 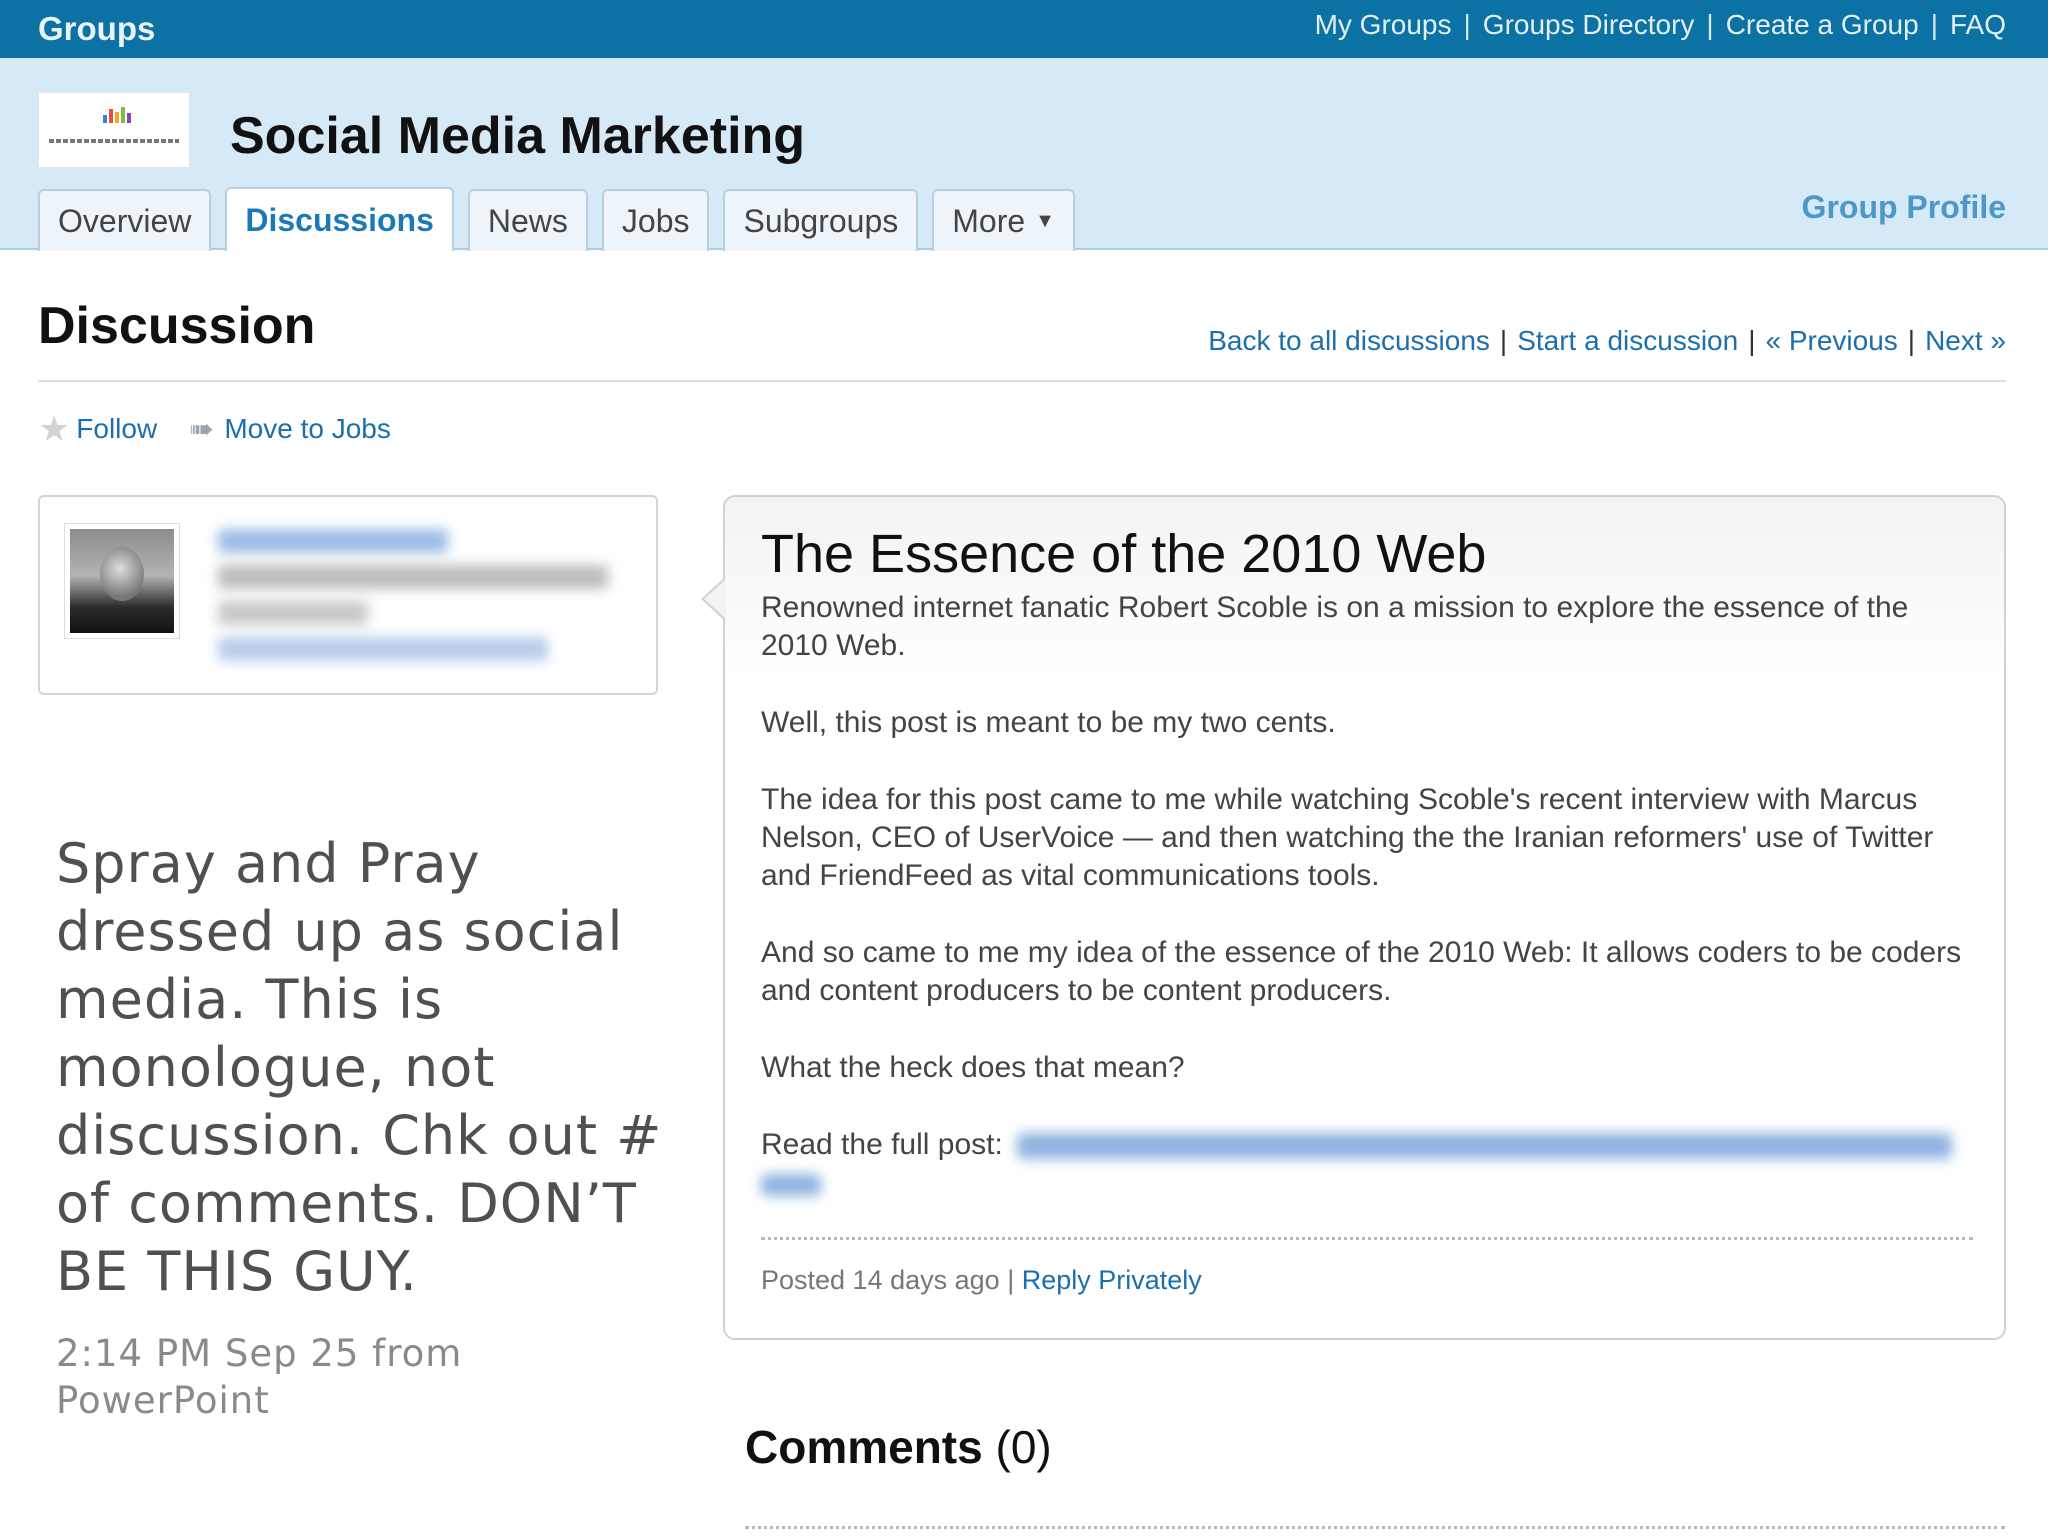 I want to click on author-company-blurred, so click(x=293, y=613).